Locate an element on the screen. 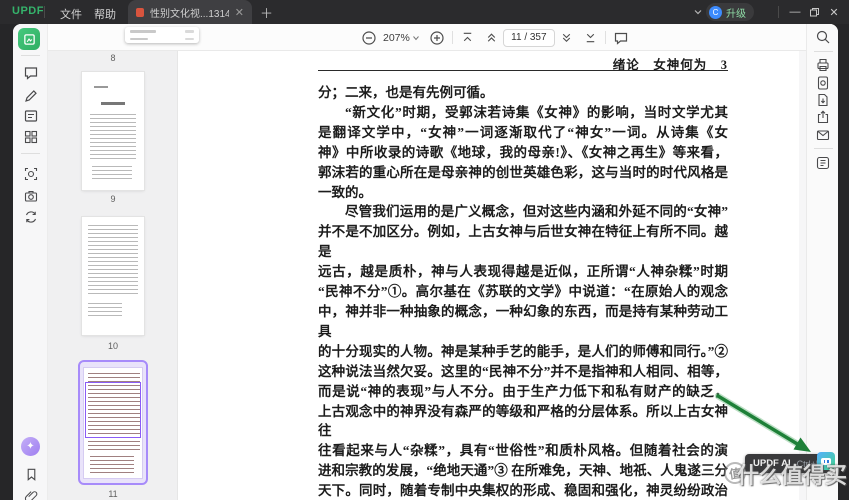 This screenshot has height=500, width=849. new-tab-button: ＋ is located at coordinates (266, 12).